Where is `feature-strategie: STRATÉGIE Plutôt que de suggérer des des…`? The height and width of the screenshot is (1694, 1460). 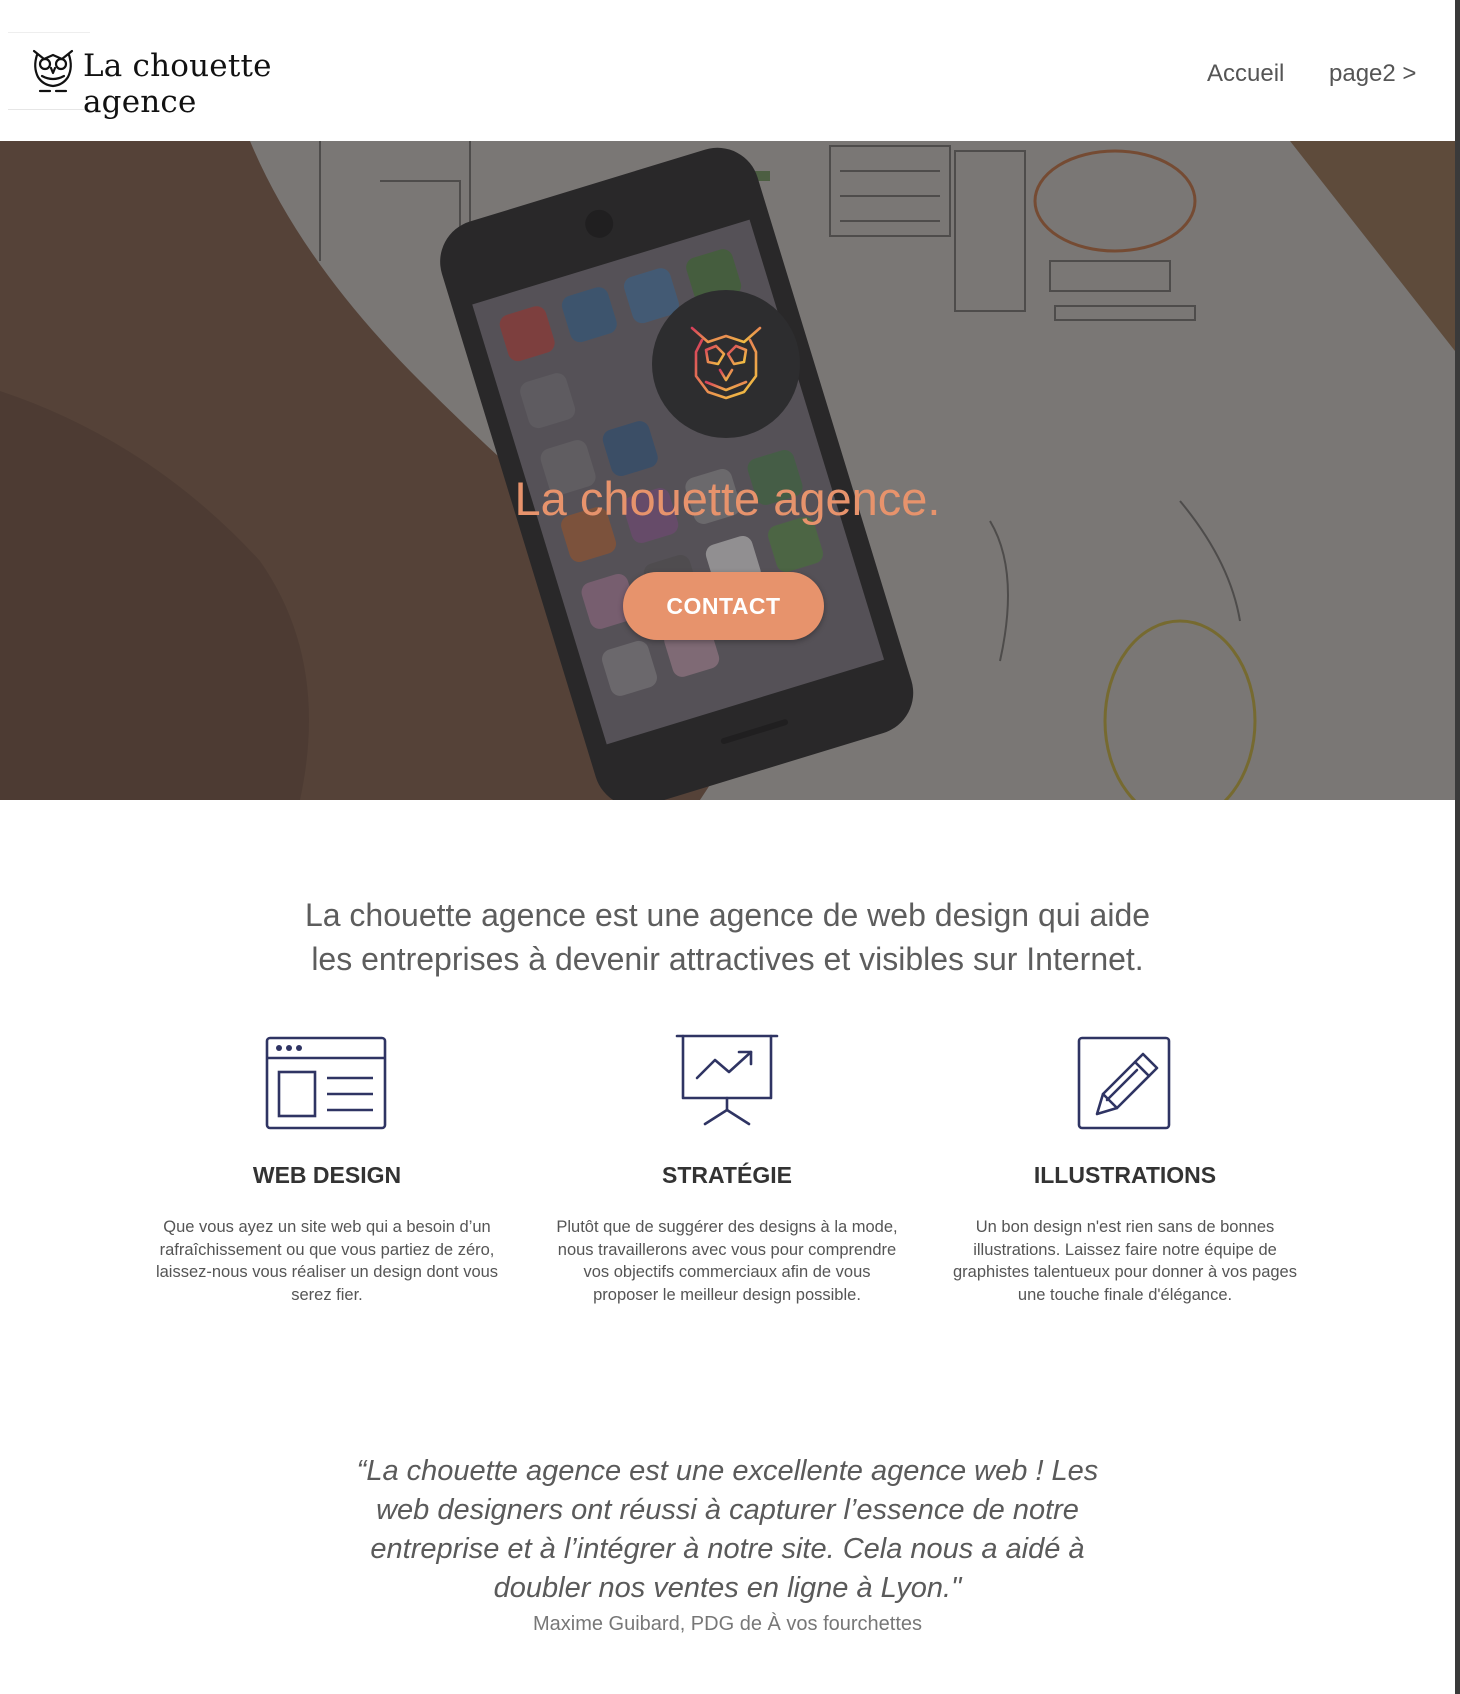
feature-strategie: STRATÉGIE Plutôt que de suggérer des des… is located at coordinates (727, 1167).